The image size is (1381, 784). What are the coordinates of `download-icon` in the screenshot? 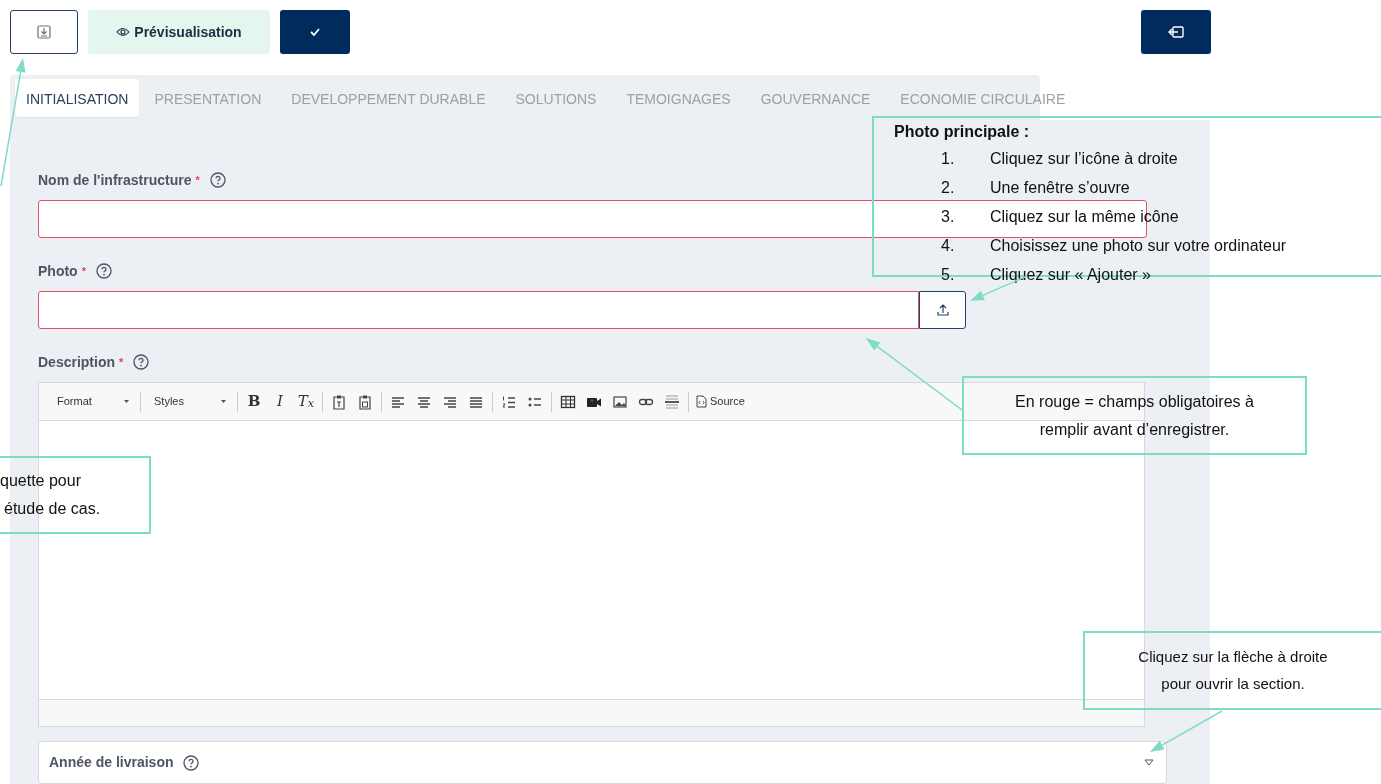 It's located at (44, 32).